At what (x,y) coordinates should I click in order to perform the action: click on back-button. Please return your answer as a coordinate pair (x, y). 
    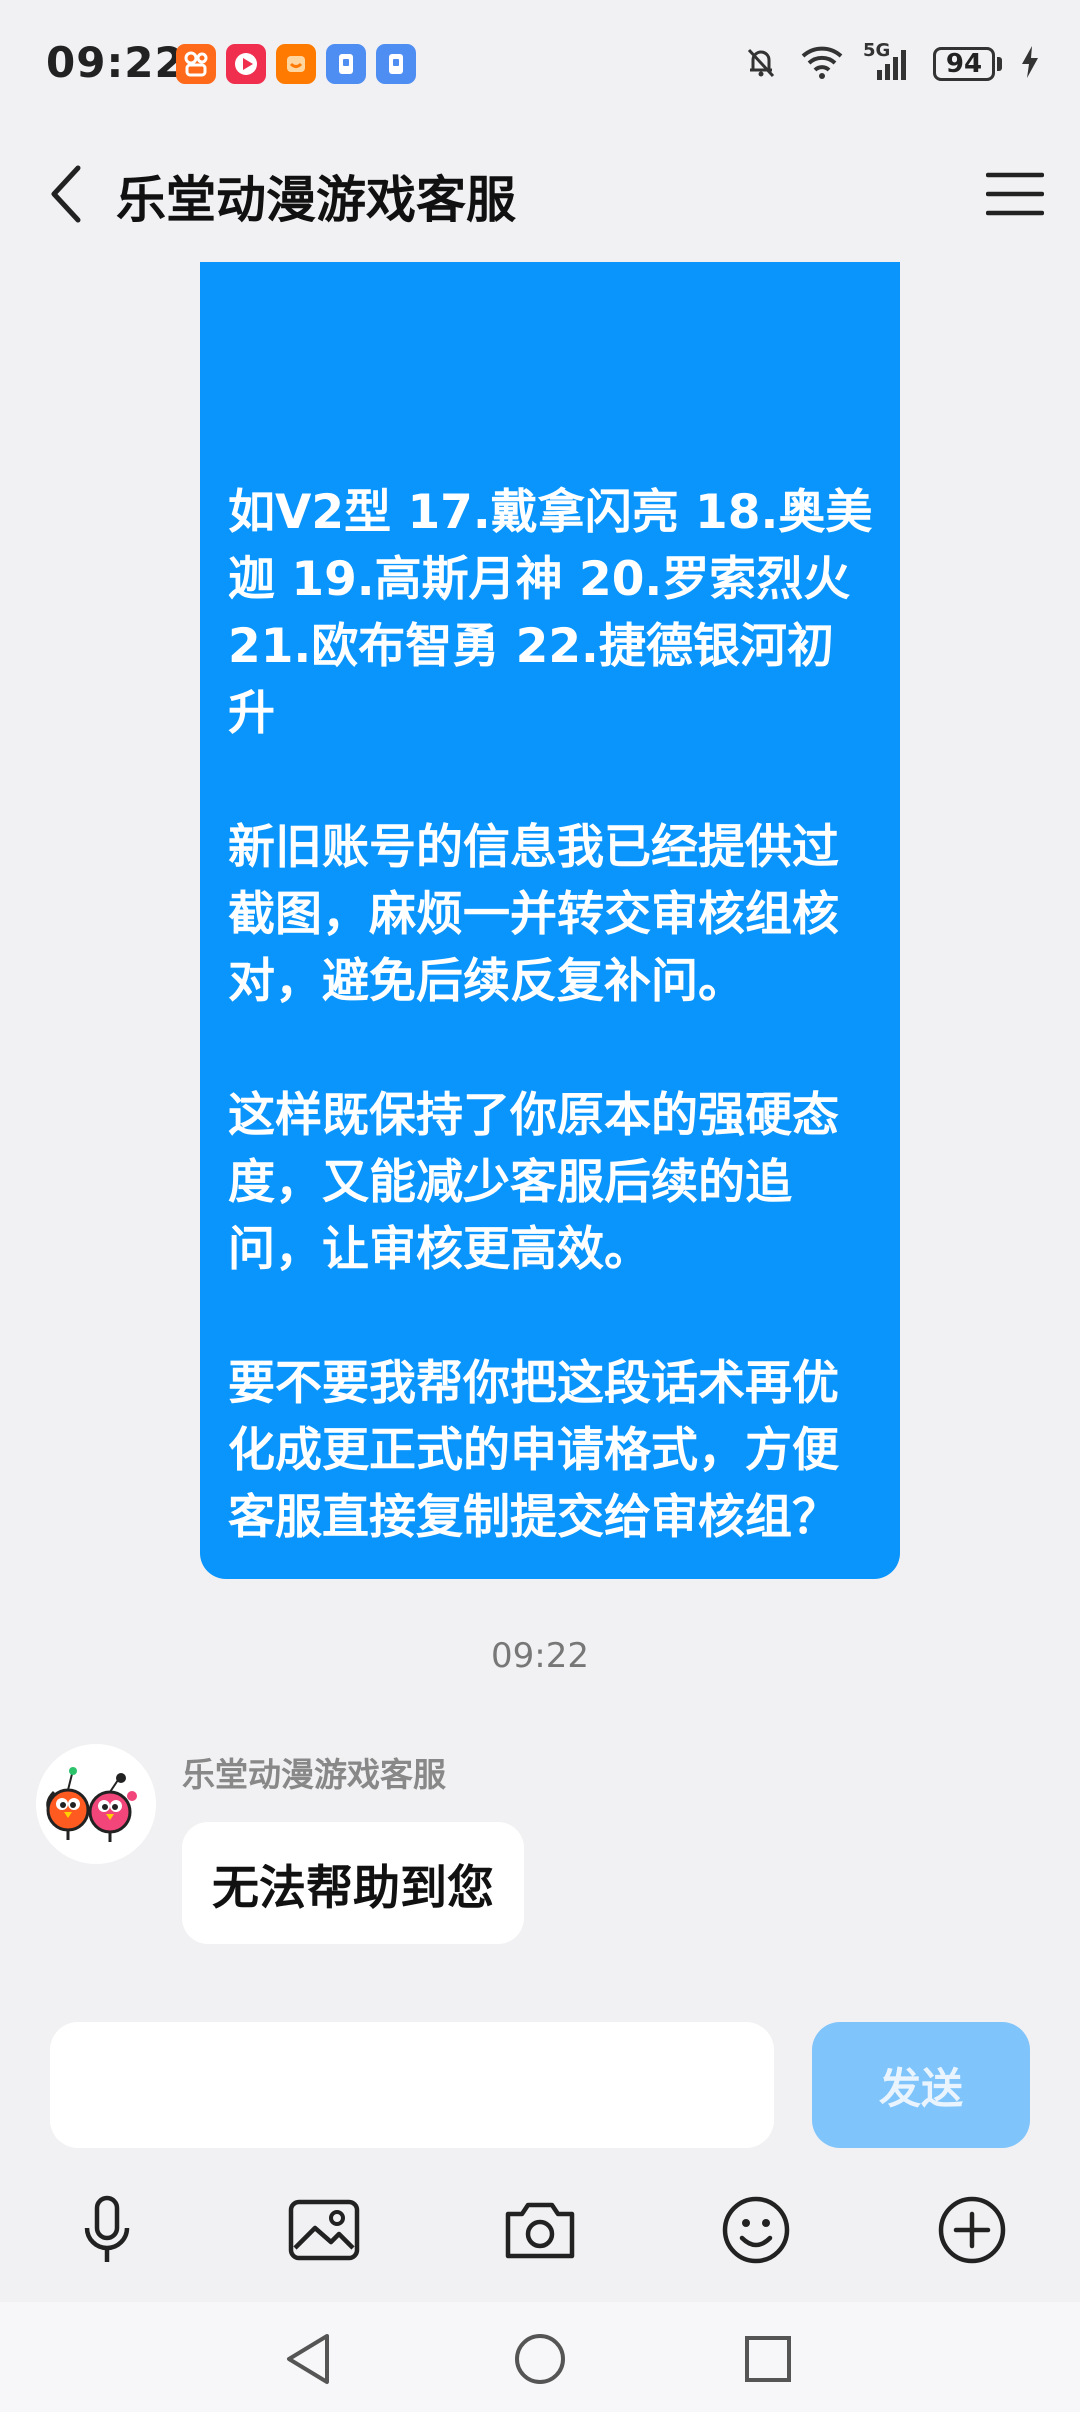
    Looking at the image, I should click on (66, 194).